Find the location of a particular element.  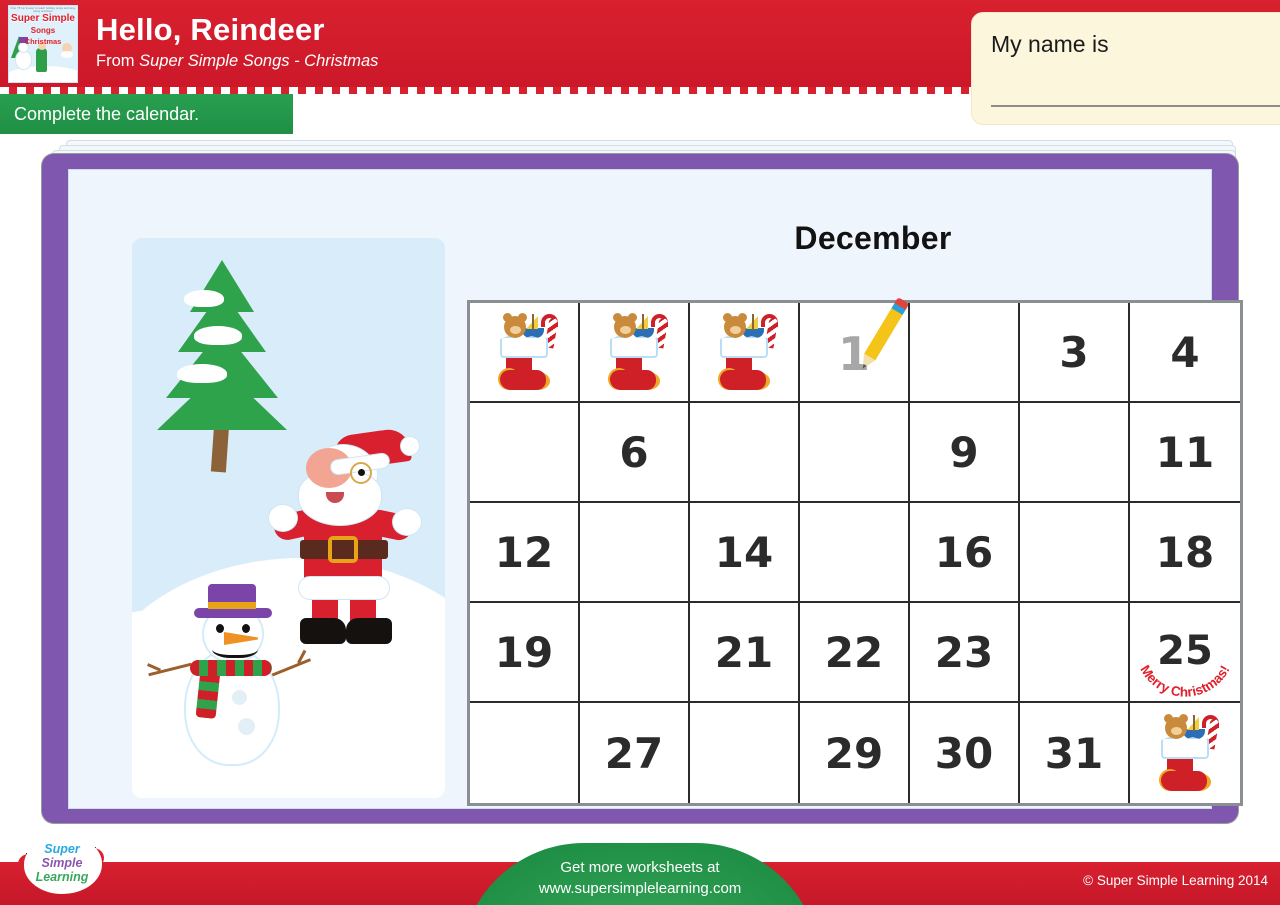

day-number: 22 is located at coordinates (854, 652).